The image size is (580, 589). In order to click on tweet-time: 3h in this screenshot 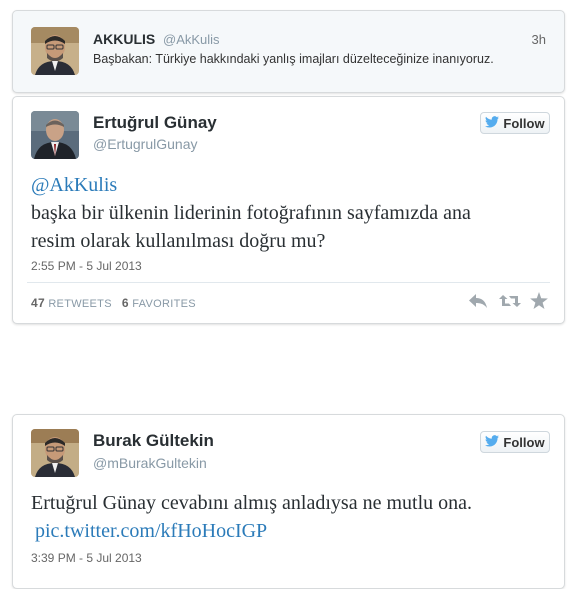, I will do `click(539, 39)`.